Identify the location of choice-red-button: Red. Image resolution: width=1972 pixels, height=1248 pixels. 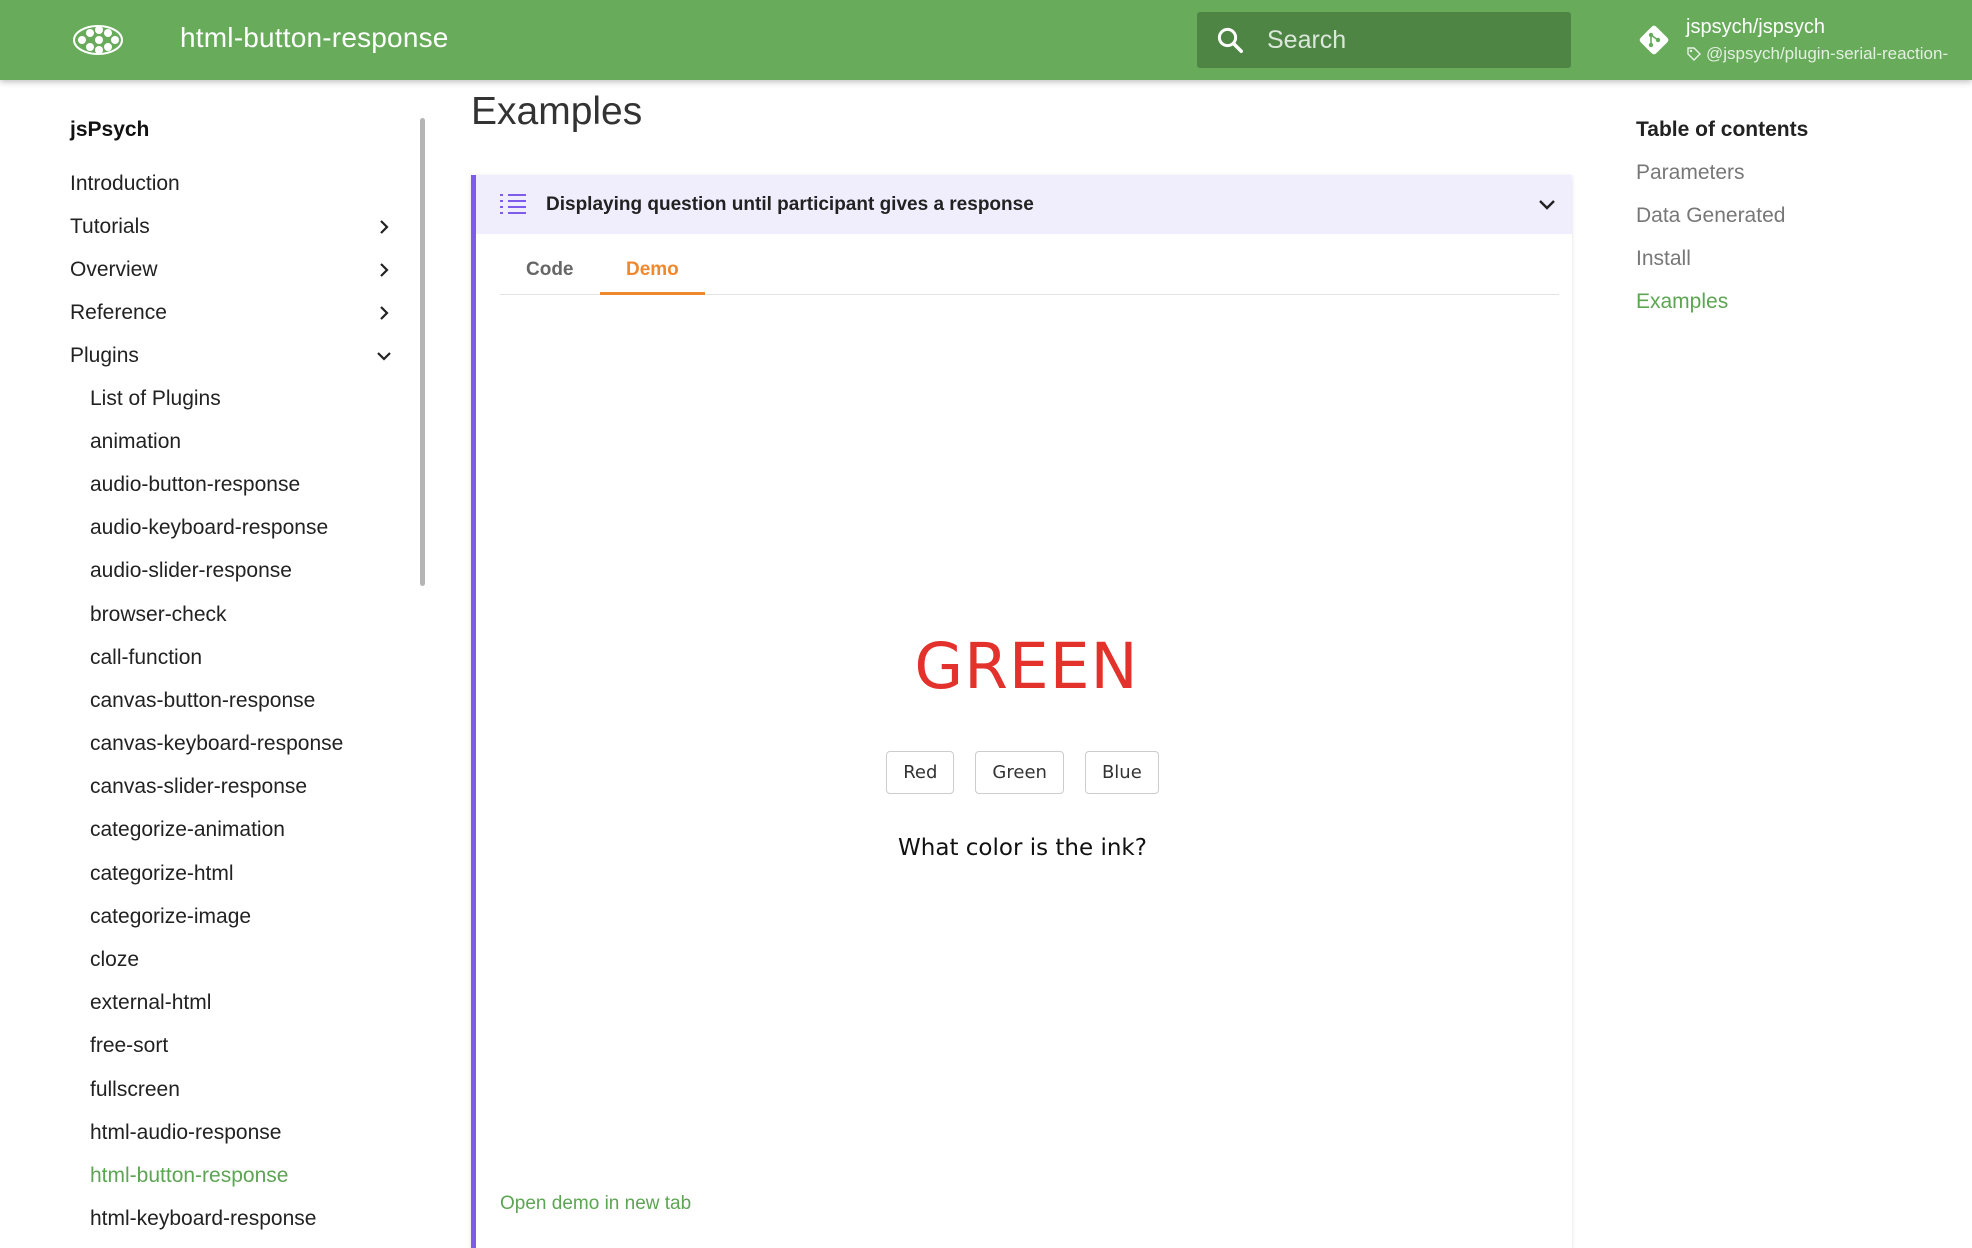
(920, 772).